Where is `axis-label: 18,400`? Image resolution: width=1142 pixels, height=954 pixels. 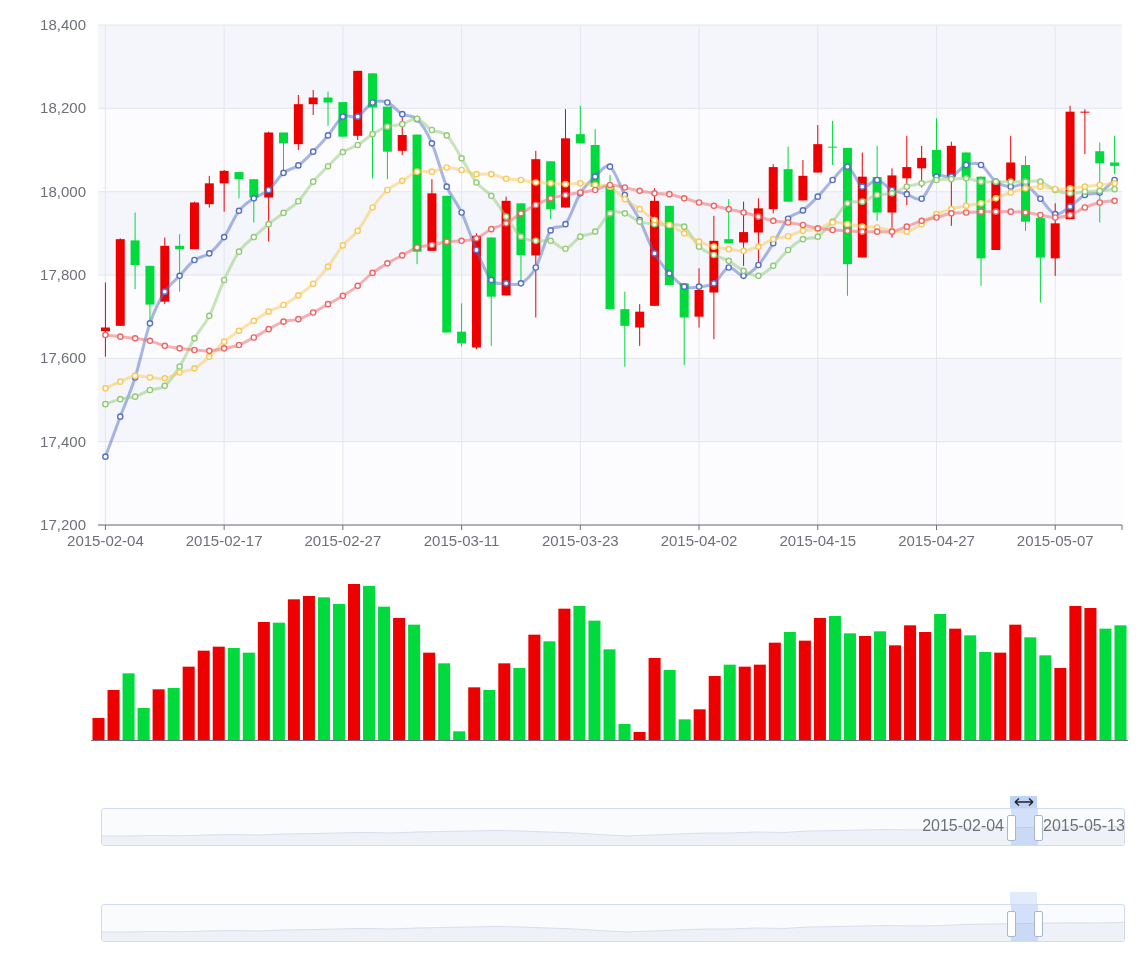
axis-label: 18,400 is located at coordinates (63, 24).